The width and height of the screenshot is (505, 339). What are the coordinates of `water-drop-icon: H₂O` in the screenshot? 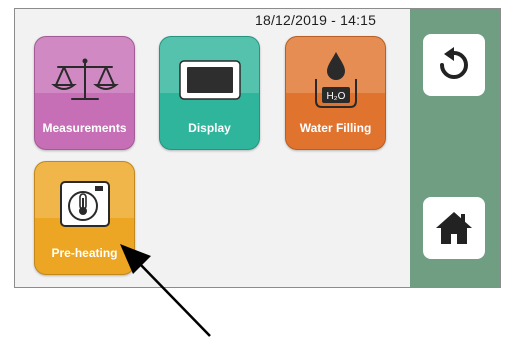 It's located at (335, 80).